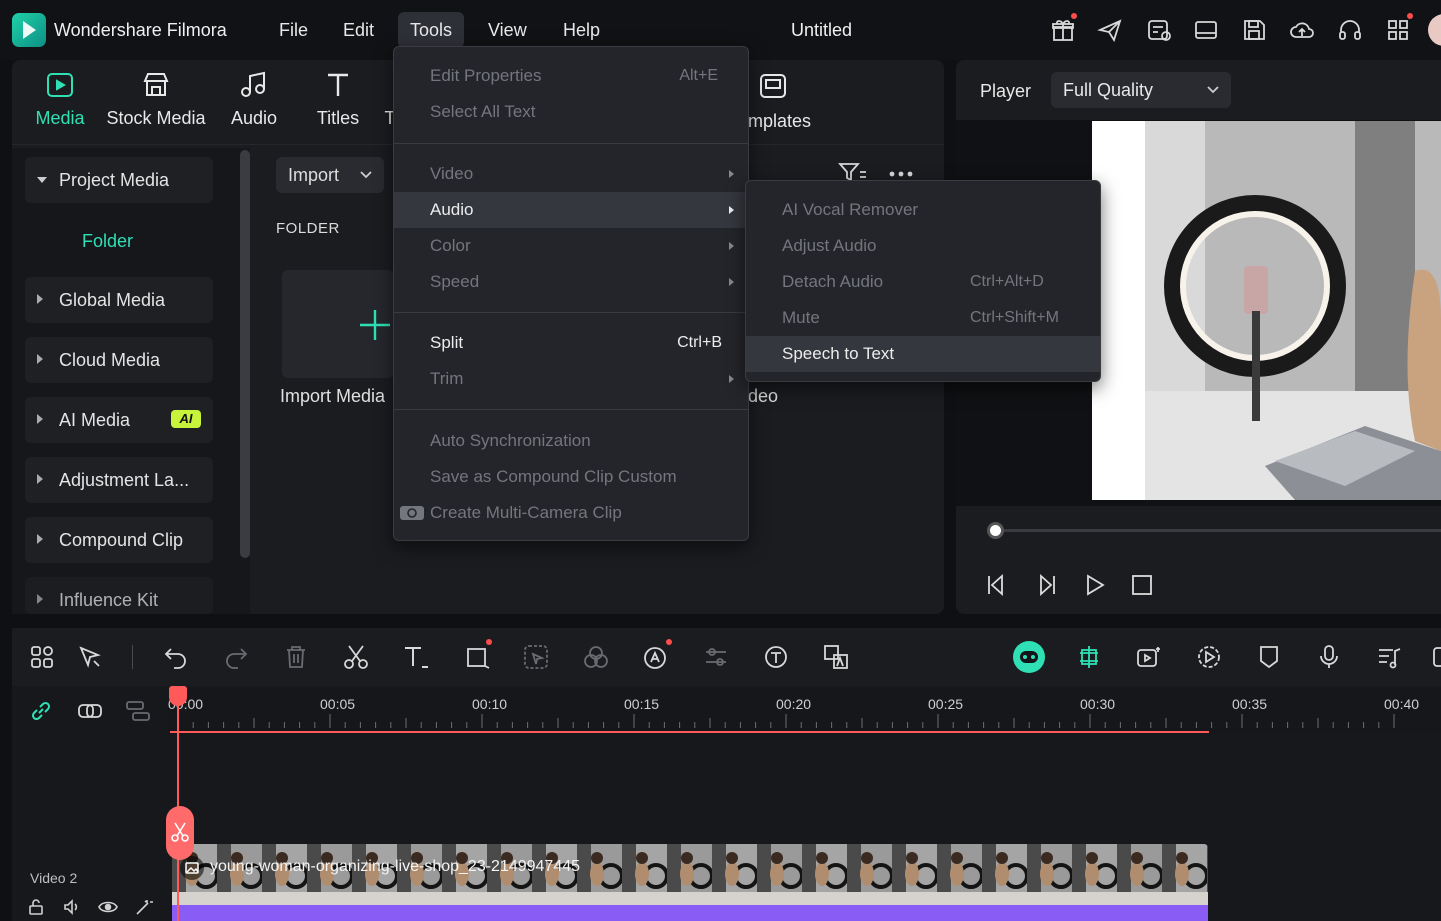  Describe the element at coordinates (356, 657) in the screenshot. I see `scissors-icon` at that location.